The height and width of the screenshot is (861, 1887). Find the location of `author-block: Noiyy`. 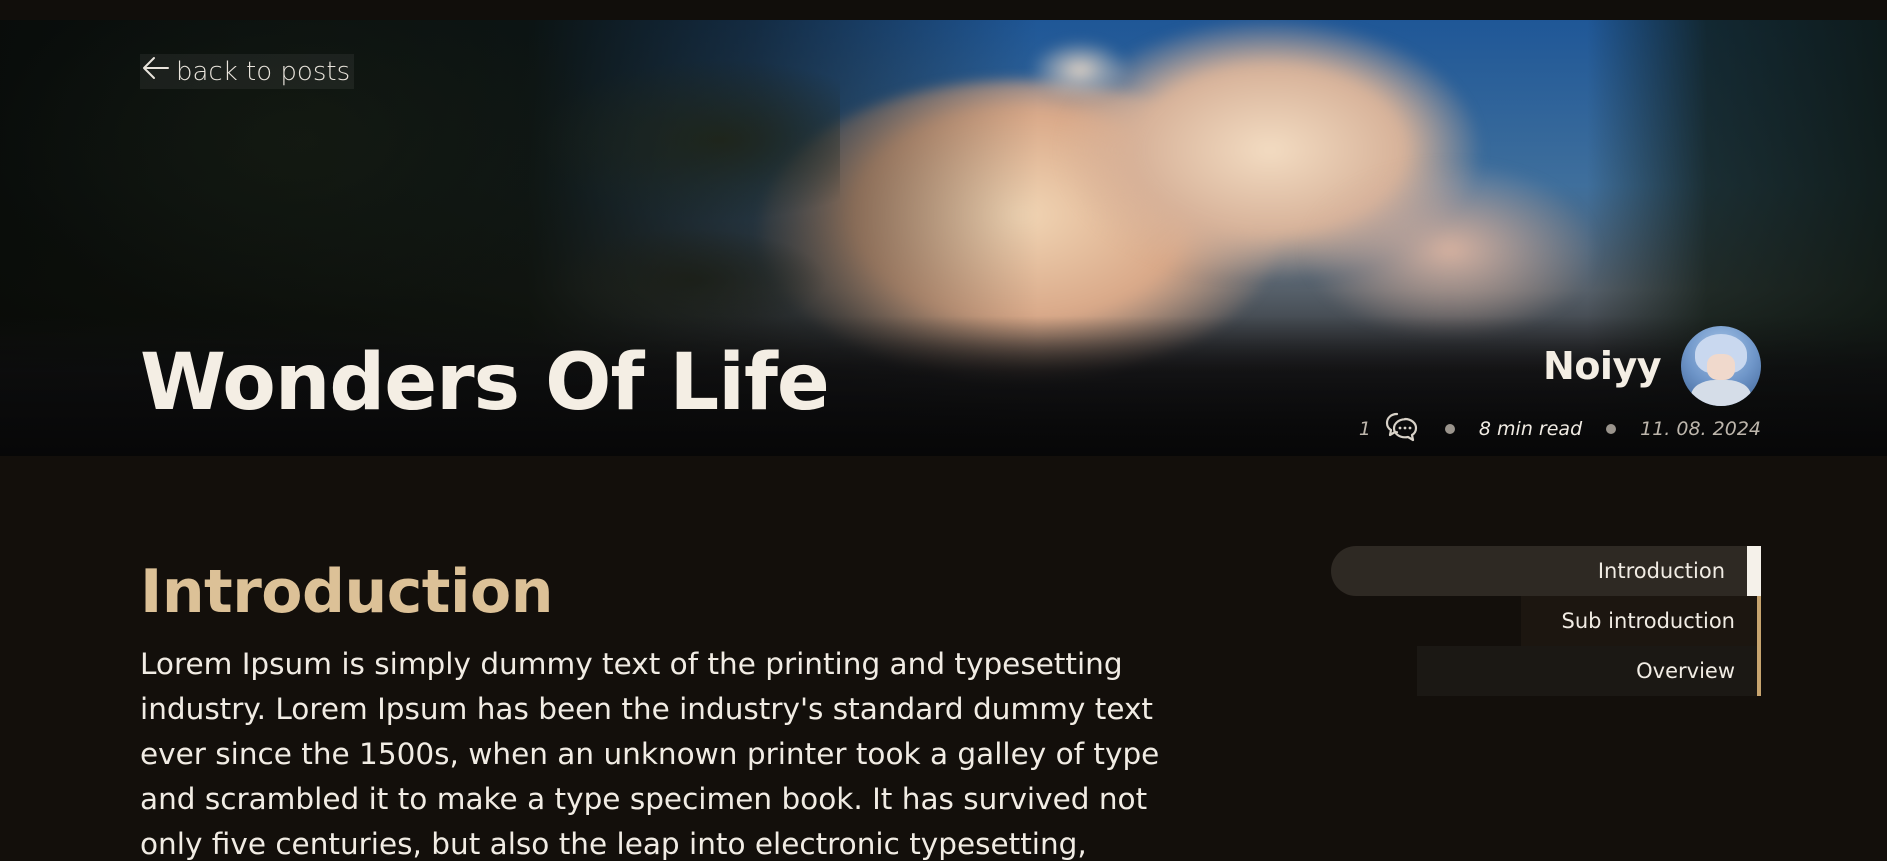

author-block: Noiyy is located at coordinates (1652, 366).